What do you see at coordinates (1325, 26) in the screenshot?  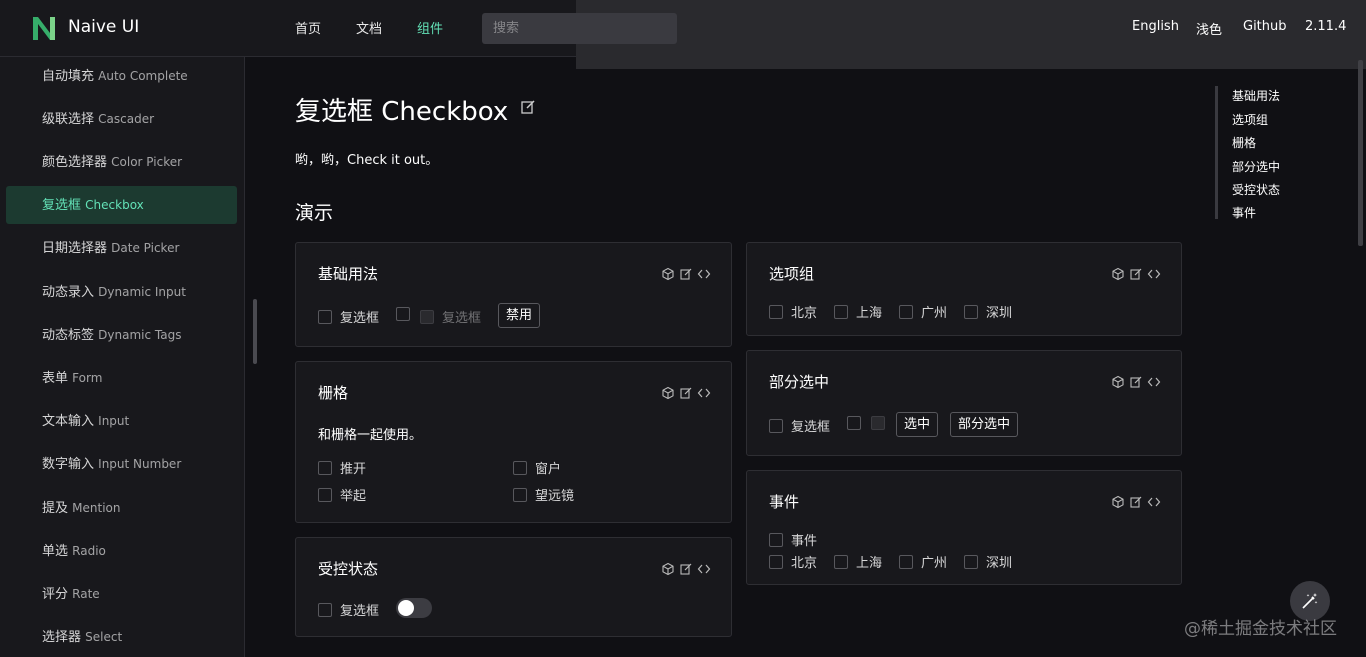 I see `version-label: 2.11.4` at bounding box center [1325, 26].